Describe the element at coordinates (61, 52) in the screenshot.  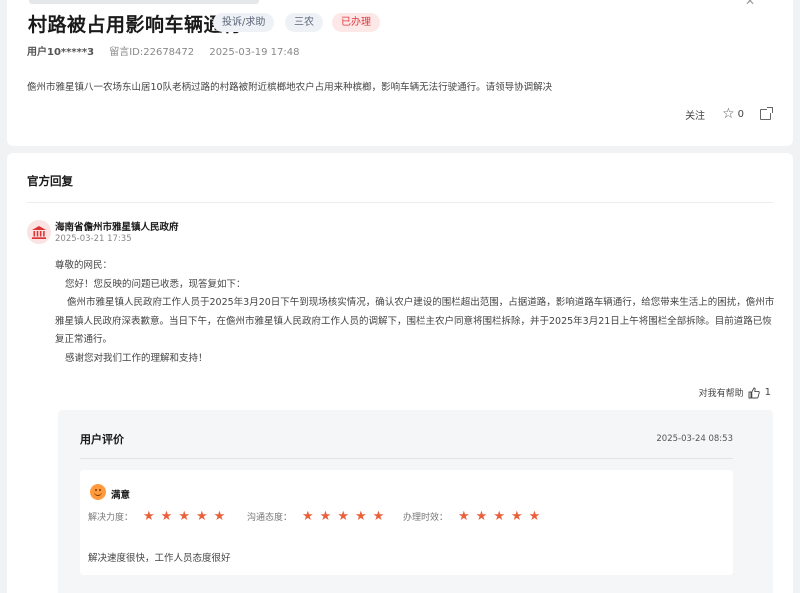
I see `user-name: 用户10*****3` at that location.